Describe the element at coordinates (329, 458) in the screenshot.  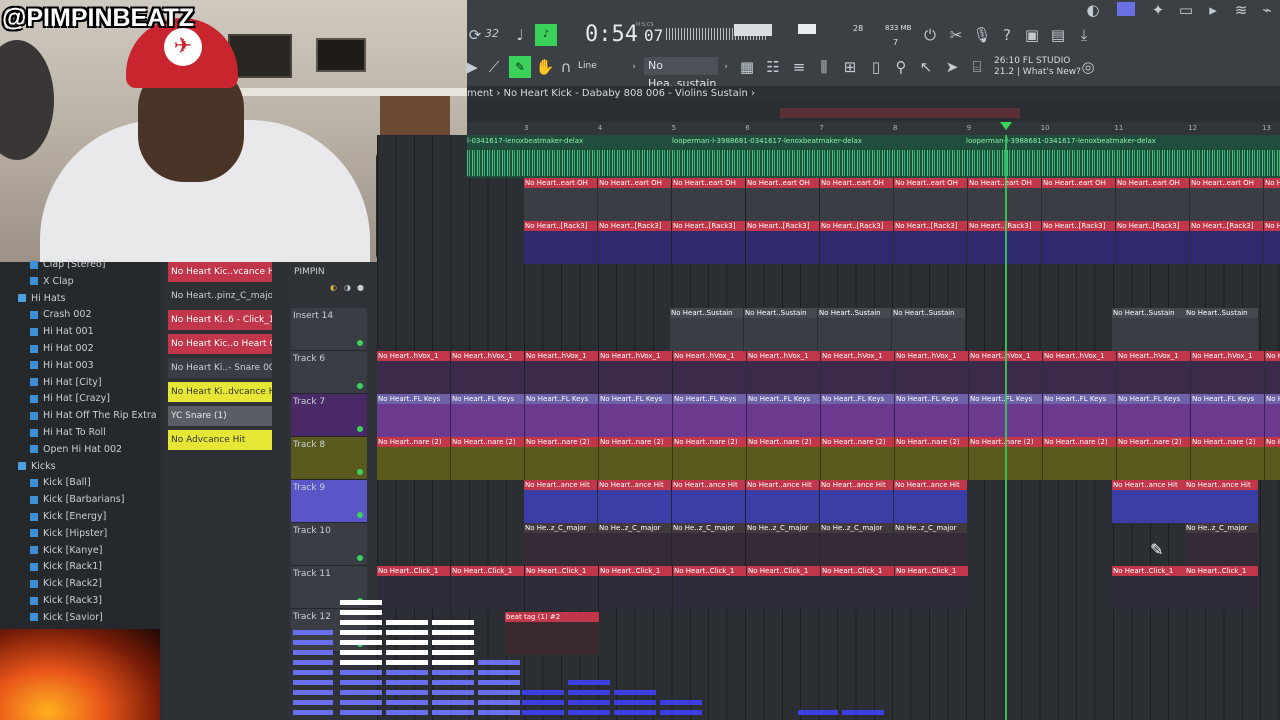
I see `track-header: Track 8` at that location.